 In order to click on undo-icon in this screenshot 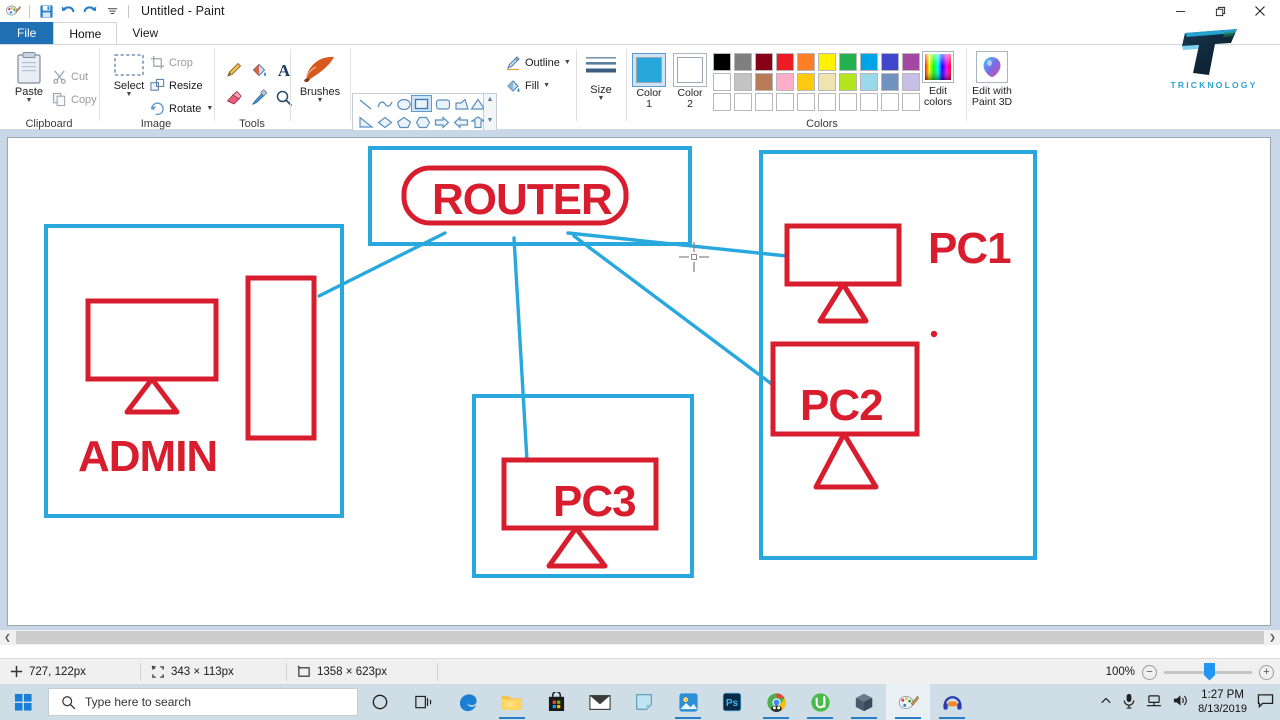, I will do `click(68, 11)`.